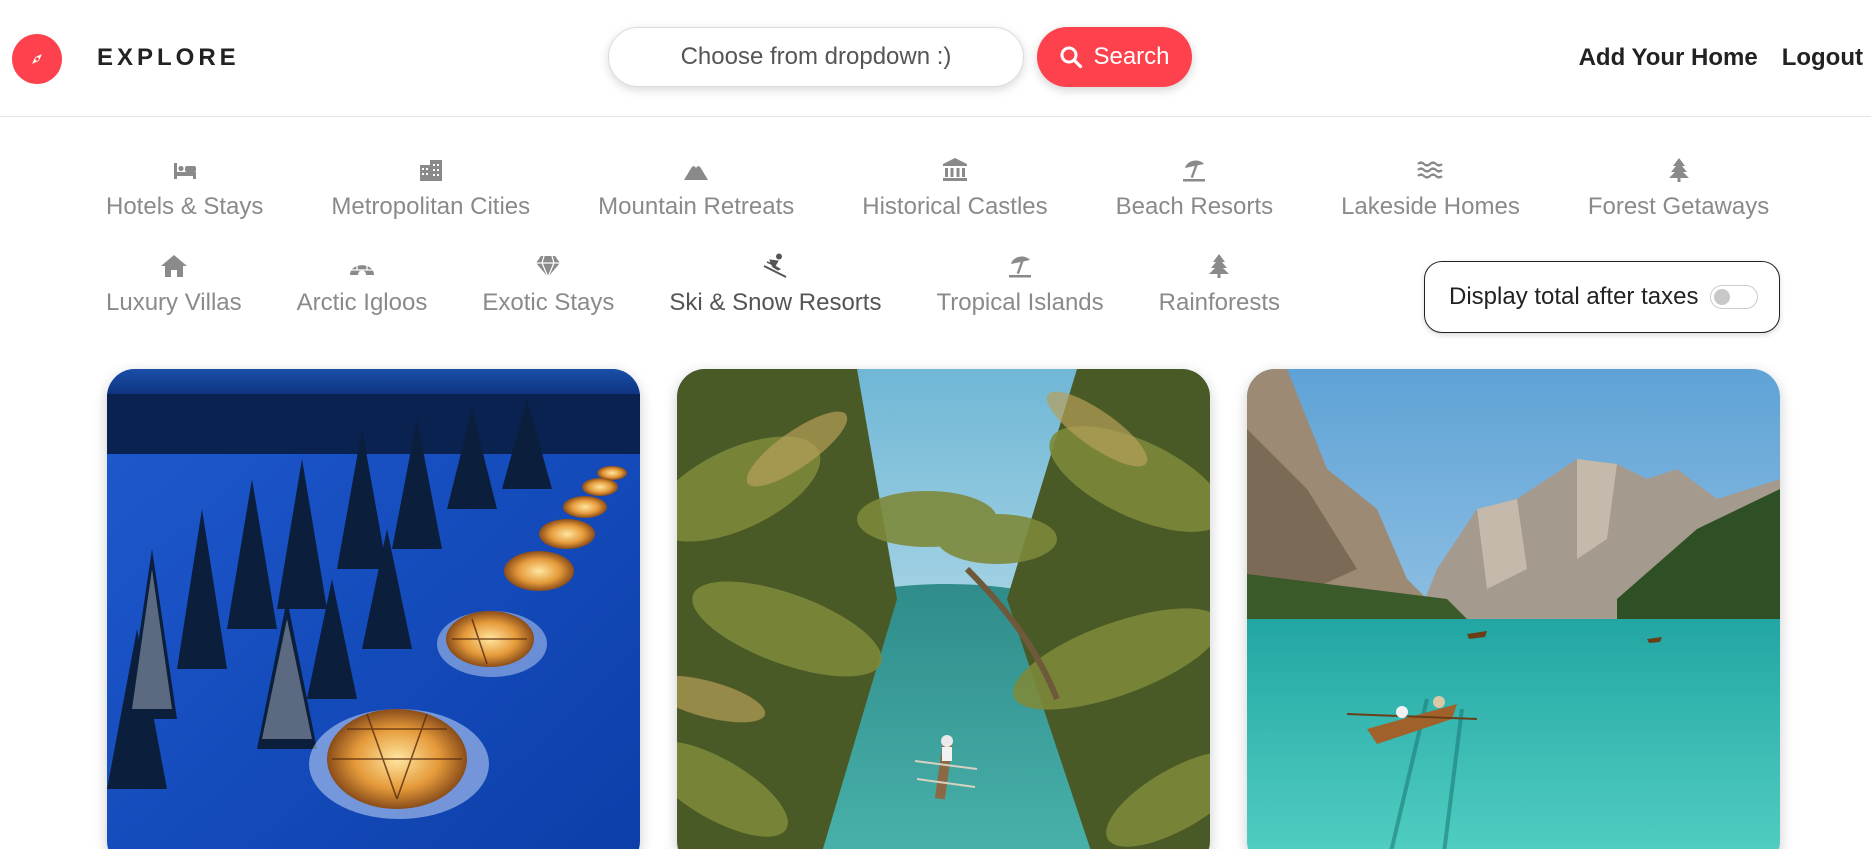 The width and height of the screenshot is (1871, 849). I want to click on filter-metropolitan-cities: Metropolitan Cities, so click(430, 188).